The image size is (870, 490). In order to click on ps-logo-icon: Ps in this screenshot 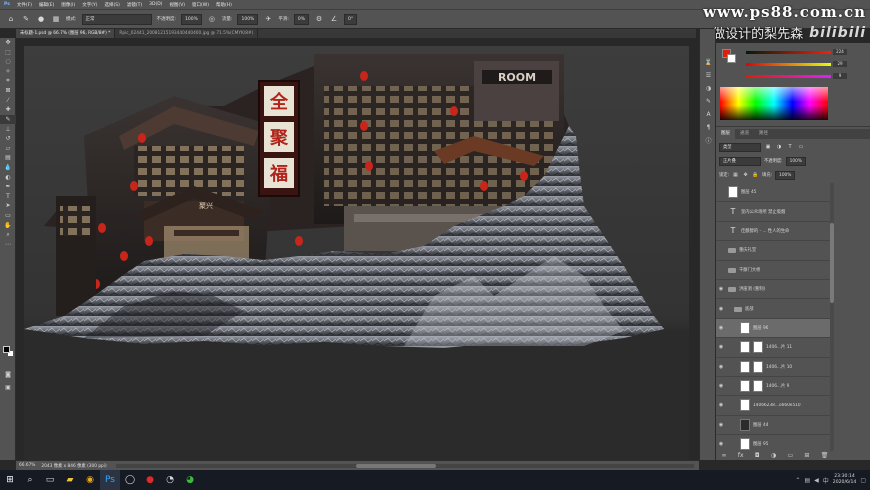, I will do `click(7, 4)`.